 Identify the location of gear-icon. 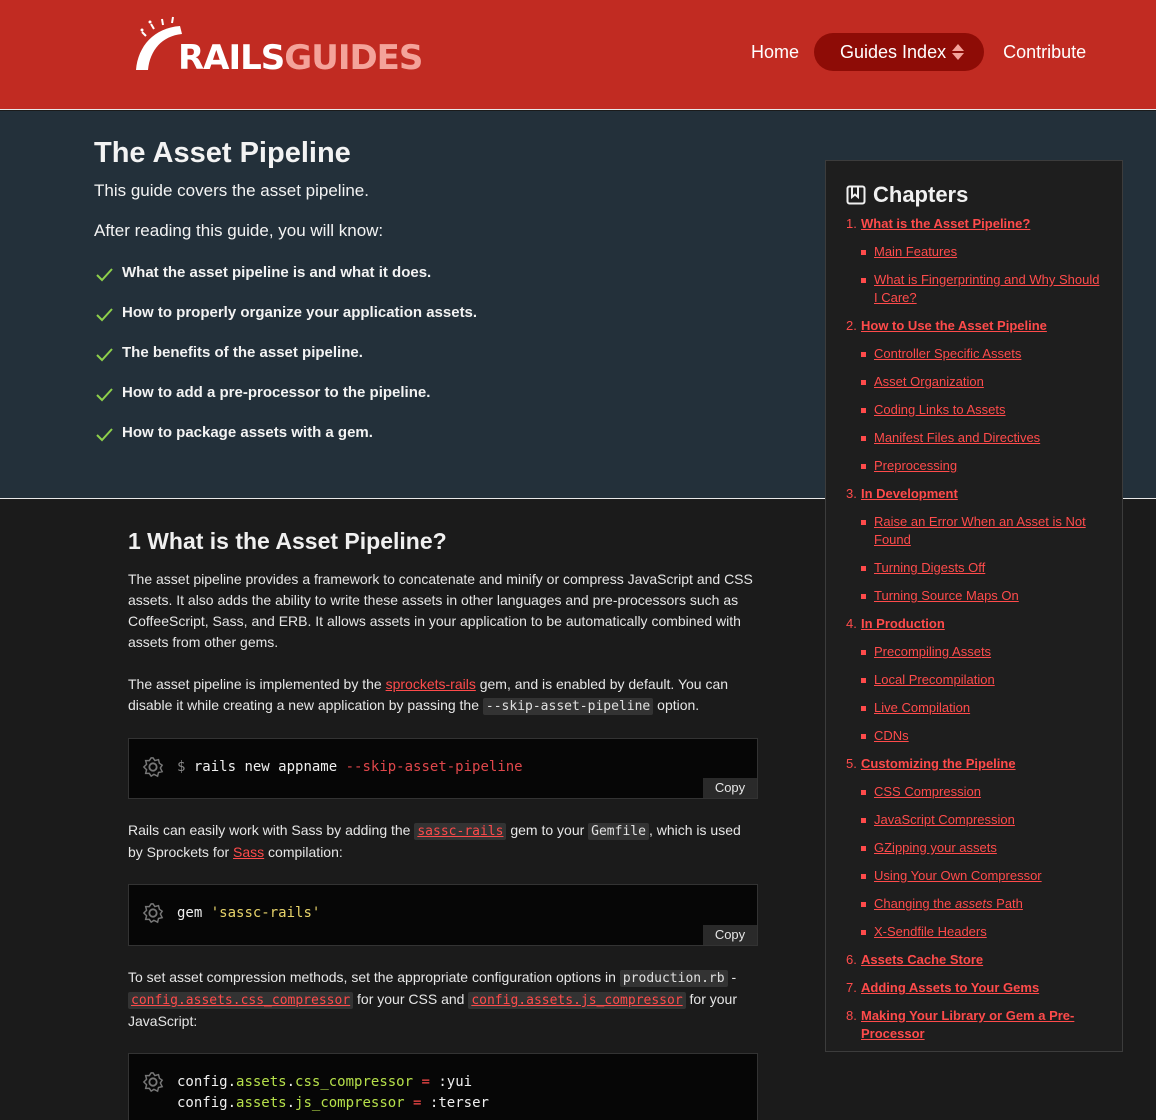
(153, 913).